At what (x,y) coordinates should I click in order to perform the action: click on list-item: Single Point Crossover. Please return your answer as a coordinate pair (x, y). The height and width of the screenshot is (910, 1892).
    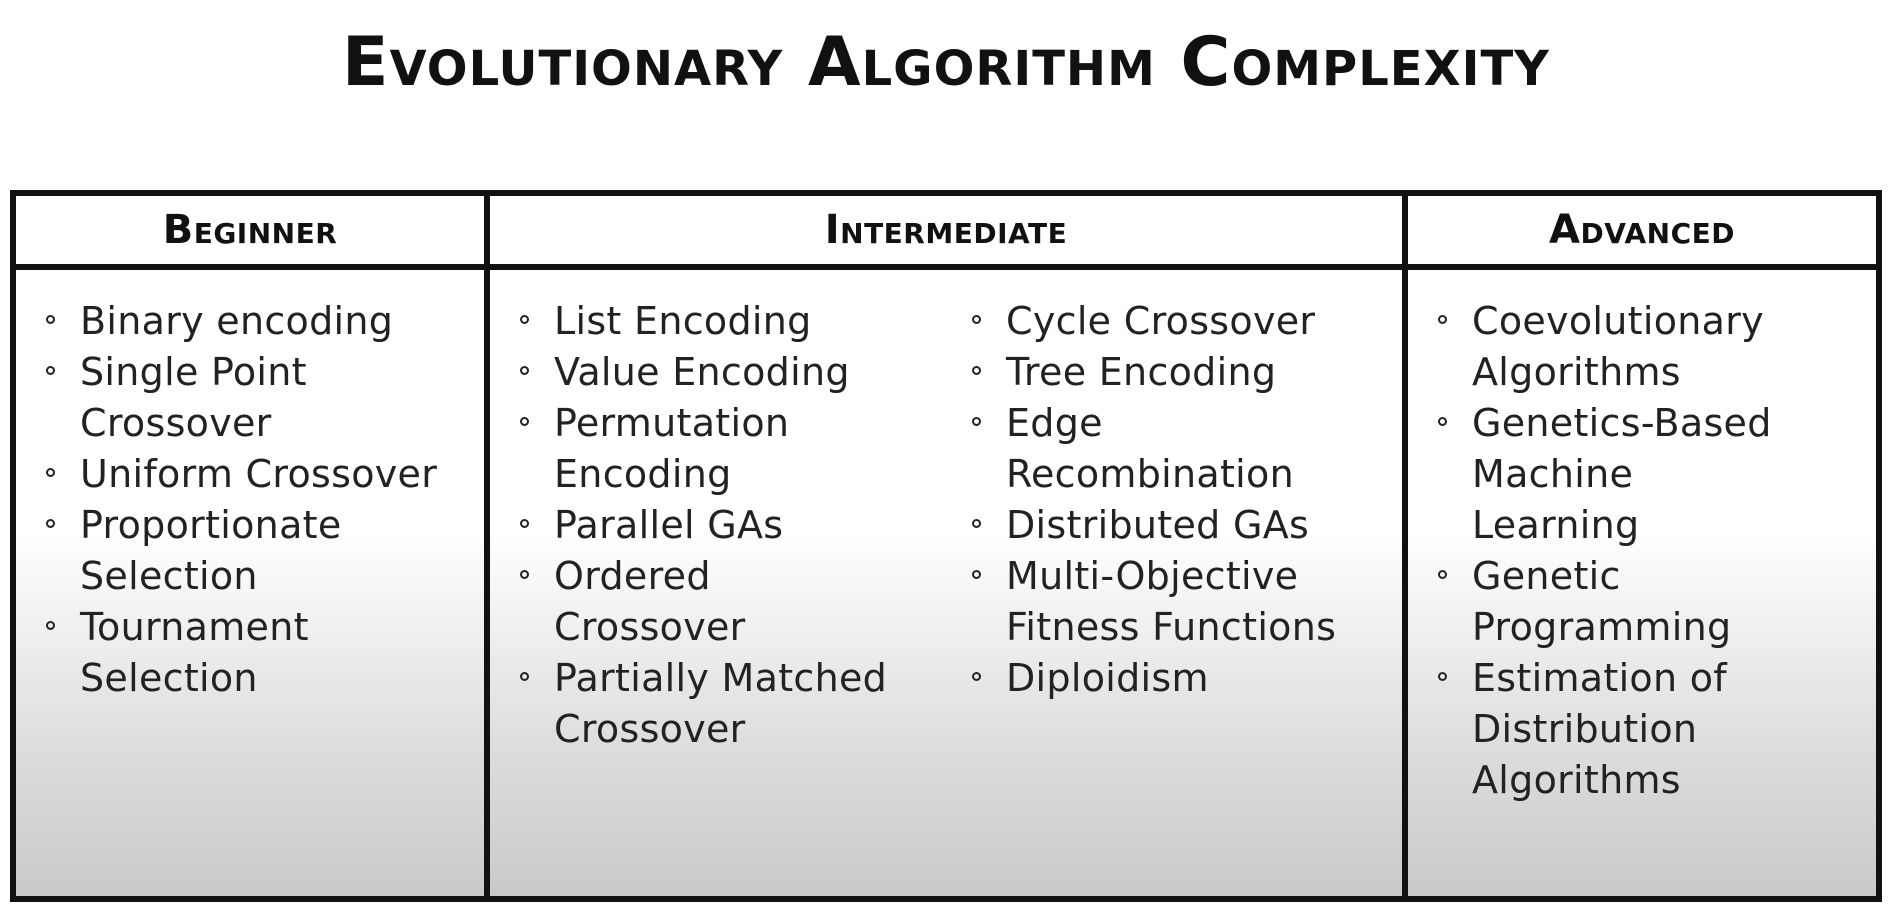
    Looking at the image, I should click on (213, 398).